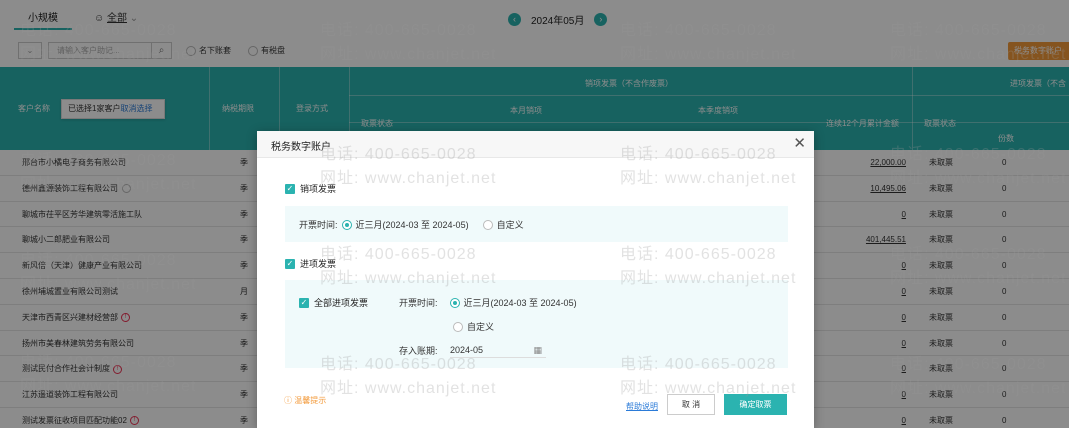 The width and height of the screenshot is (1069, 428). What do you see at coordinates (481, 327) in the screenshot?
I see `custom-input-label: 自定义` at bounding box center [481, 327].